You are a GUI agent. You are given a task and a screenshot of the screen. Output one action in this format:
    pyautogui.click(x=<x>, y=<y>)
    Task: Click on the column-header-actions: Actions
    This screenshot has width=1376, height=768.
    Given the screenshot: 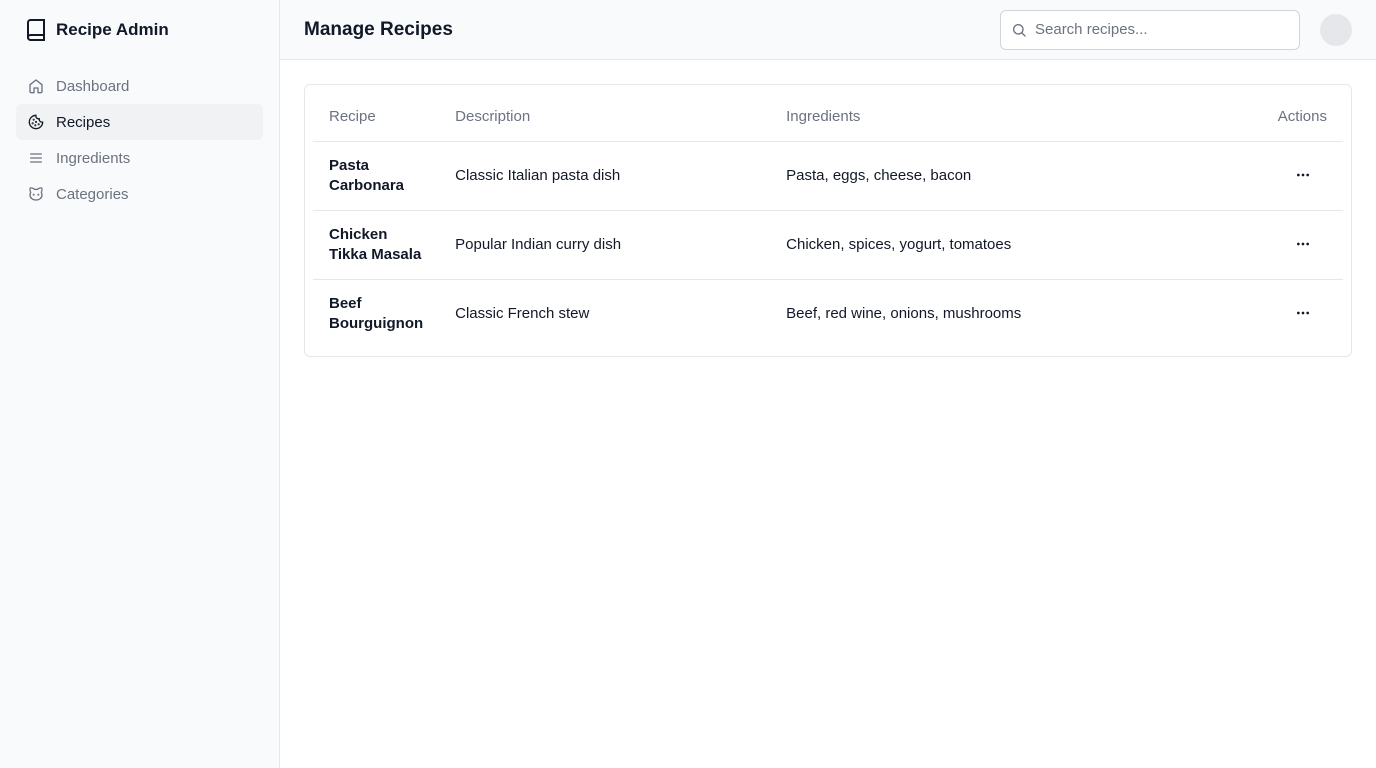 What is the action you would take?
    pyautogui.click(x=1302, y=117)
    